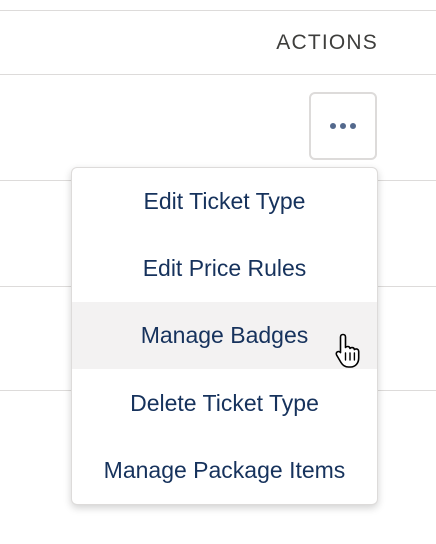 The height and width of the screenshot is (544, 436). What do you see at coordinates (347, 350) in the screenshot?
I see `hand-pointer-cursor-icon` at bounding box center [347, 350].